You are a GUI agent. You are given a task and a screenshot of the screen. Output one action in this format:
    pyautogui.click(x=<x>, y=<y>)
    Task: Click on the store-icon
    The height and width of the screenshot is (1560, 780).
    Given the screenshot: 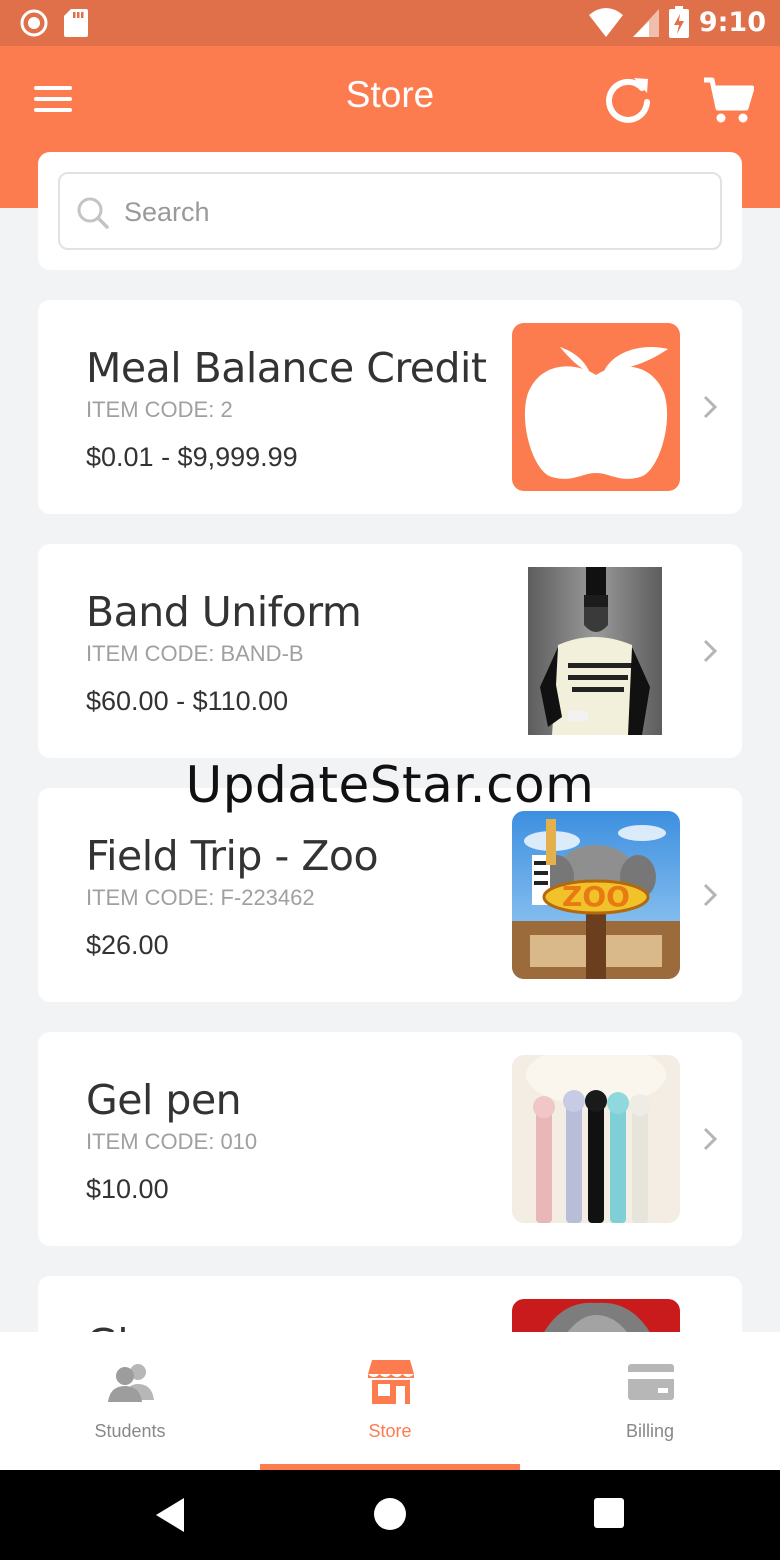 What is the action you would take?
    pyautogui.click(x=391, y=1382)
    